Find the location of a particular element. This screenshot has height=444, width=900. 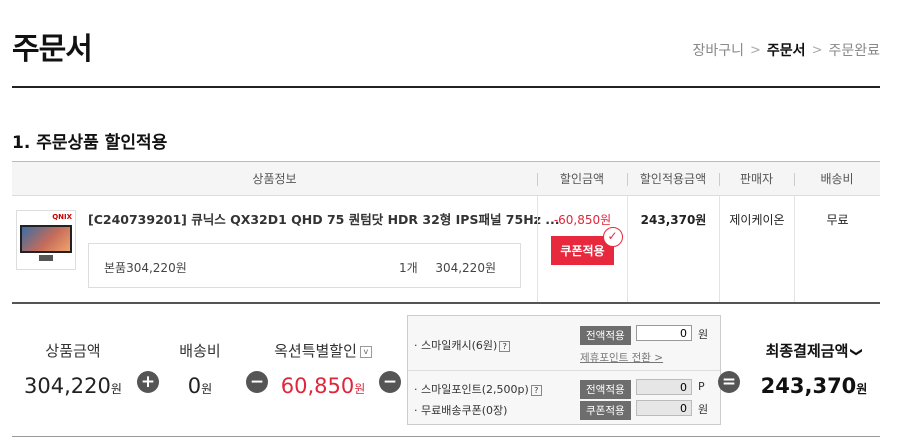

free-shipping-coupon-label: · 무료배송쿠폰(0장) is located at coordinates (461, 410).